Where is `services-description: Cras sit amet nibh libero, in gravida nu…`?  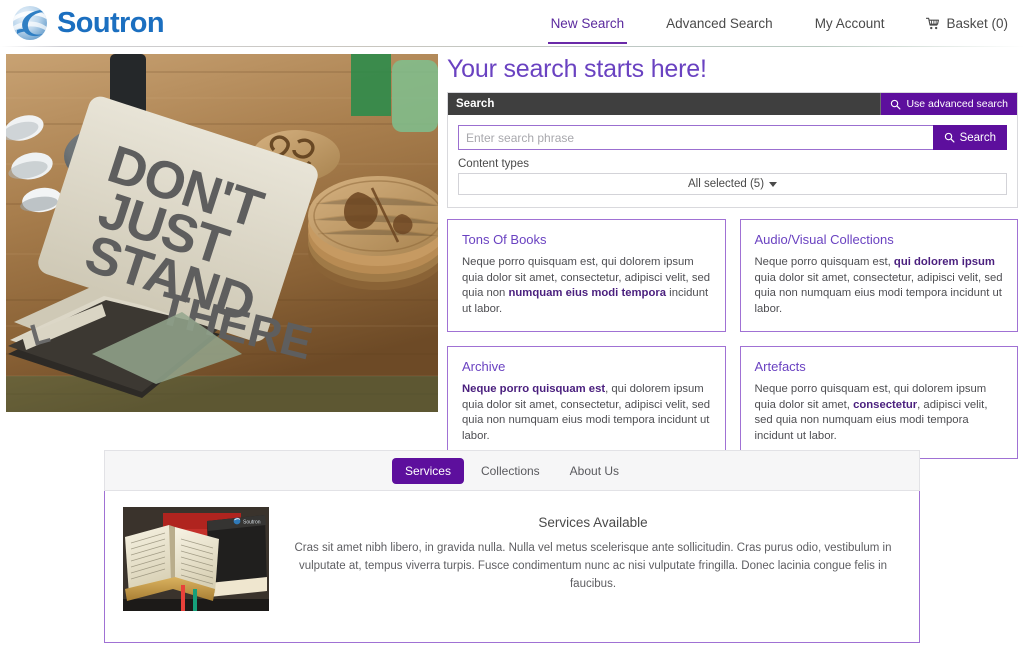
services-description: Cras sit amet nibh libero, in gravida nu… is located at coordinates (593, 566).